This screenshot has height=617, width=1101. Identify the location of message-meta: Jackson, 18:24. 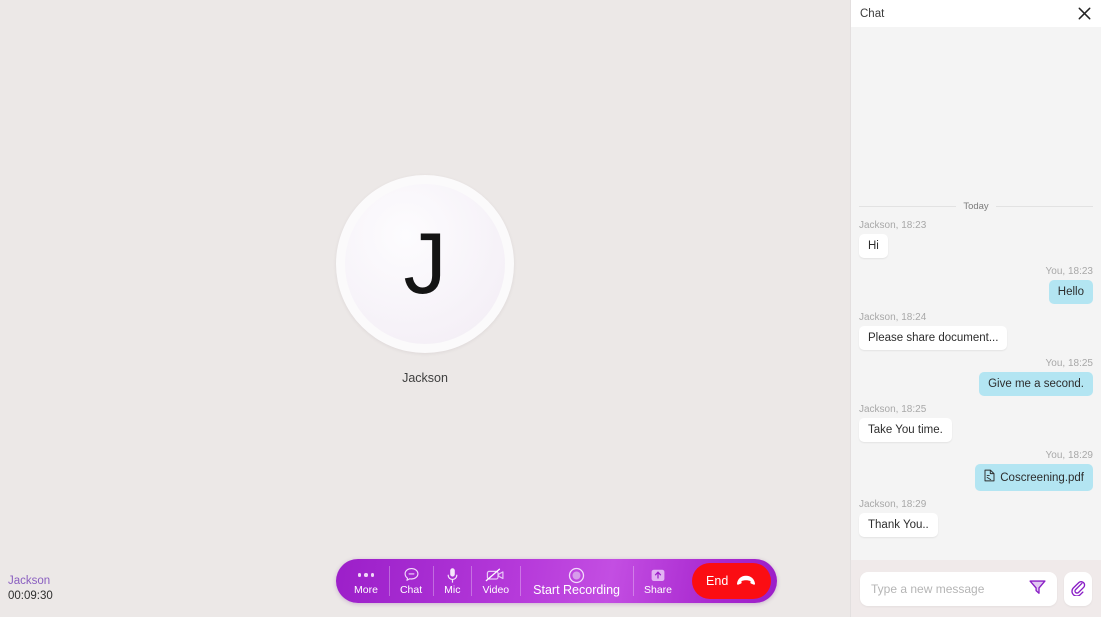
(893, 317).